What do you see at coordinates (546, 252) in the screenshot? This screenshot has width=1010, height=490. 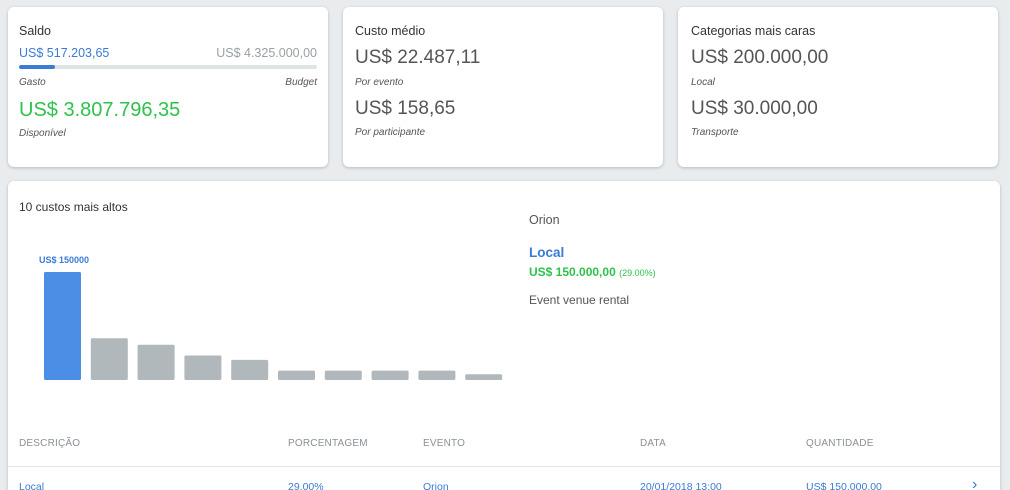 I see `detail-category: Local` at bounding box center [546, 252].